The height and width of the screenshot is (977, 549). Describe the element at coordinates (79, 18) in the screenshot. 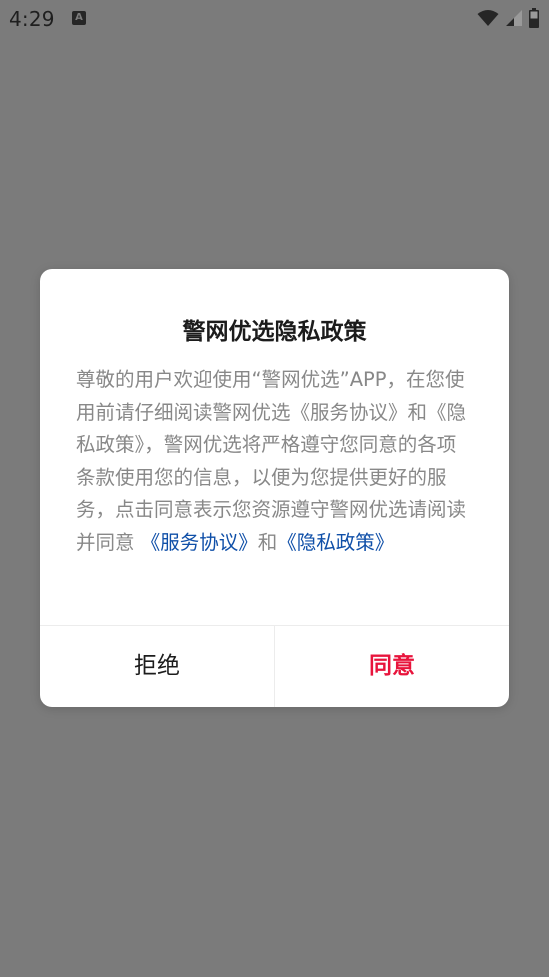

I see `notification-a-icon: A` at that location.